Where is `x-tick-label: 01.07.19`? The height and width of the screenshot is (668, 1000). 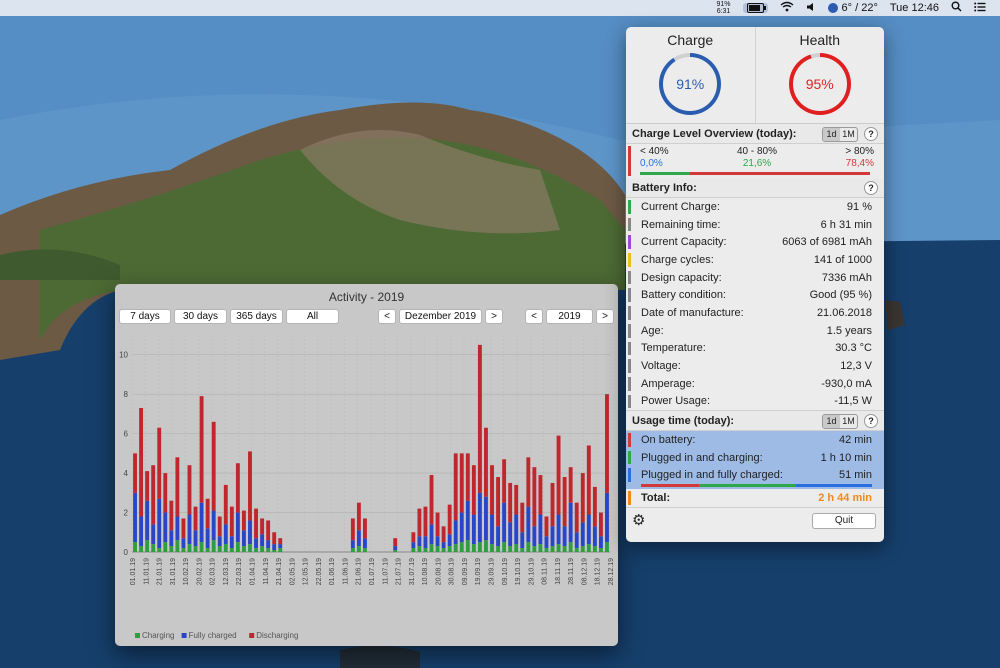
x-tick-label: 01.07.19 is located at coordinates (372, 571).